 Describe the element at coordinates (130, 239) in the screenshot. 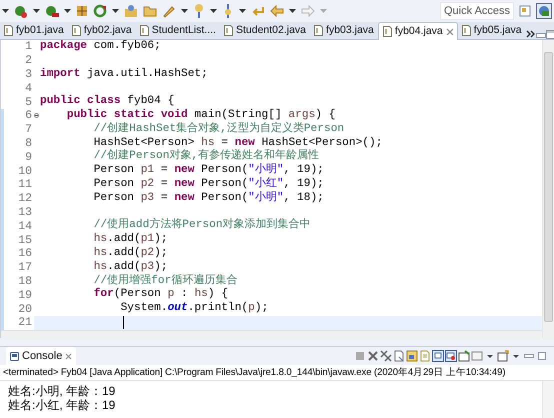

I see `code-line: hs.add(p1);` at that location.